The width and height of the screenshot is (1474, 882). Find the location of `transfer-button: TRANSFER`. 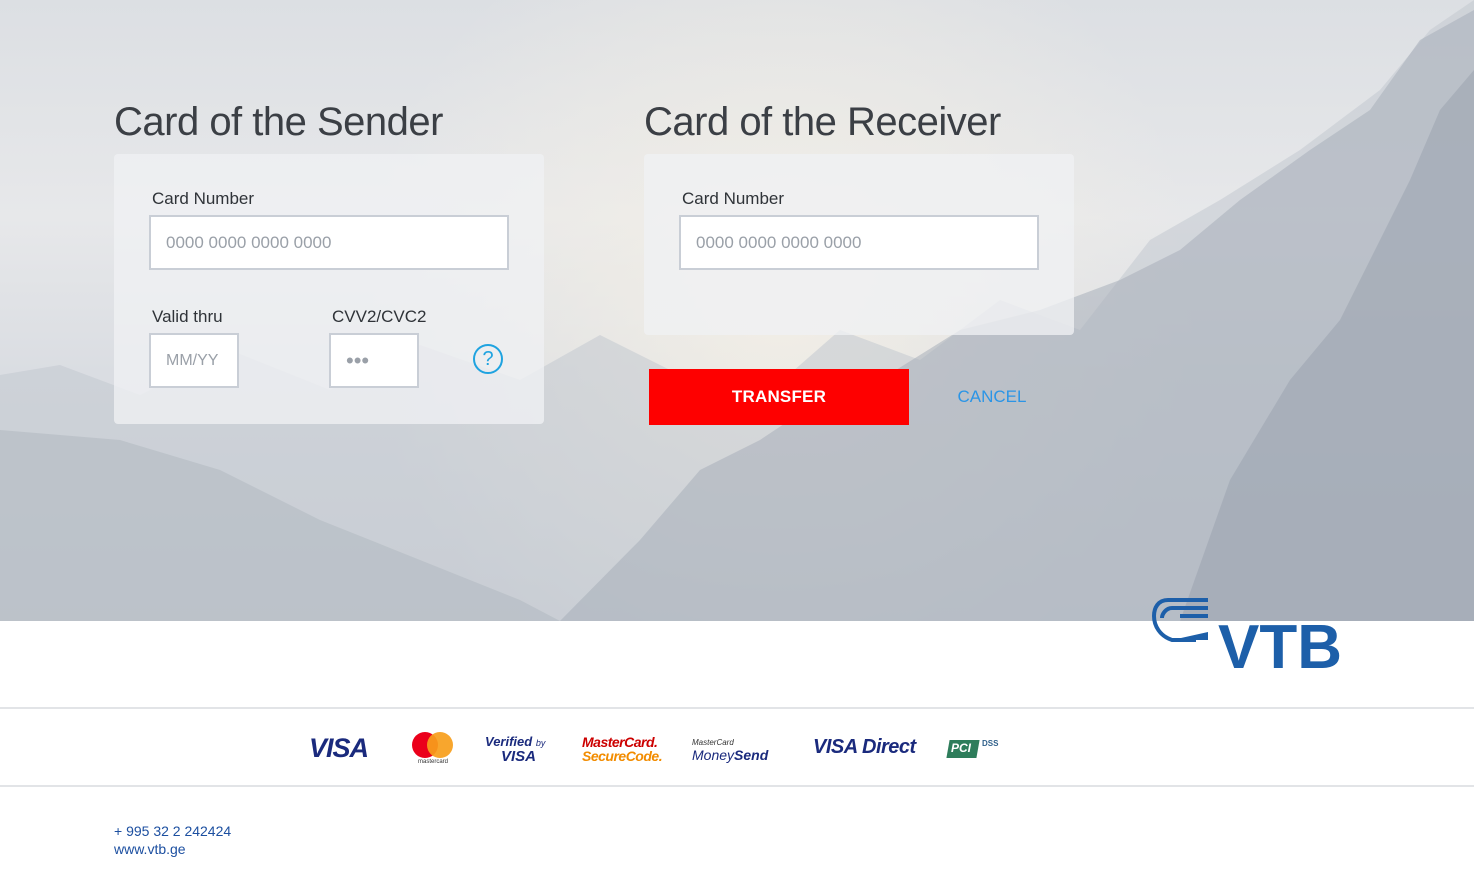

transfer-button: TRANSFER is located at coordinates (779, 397).